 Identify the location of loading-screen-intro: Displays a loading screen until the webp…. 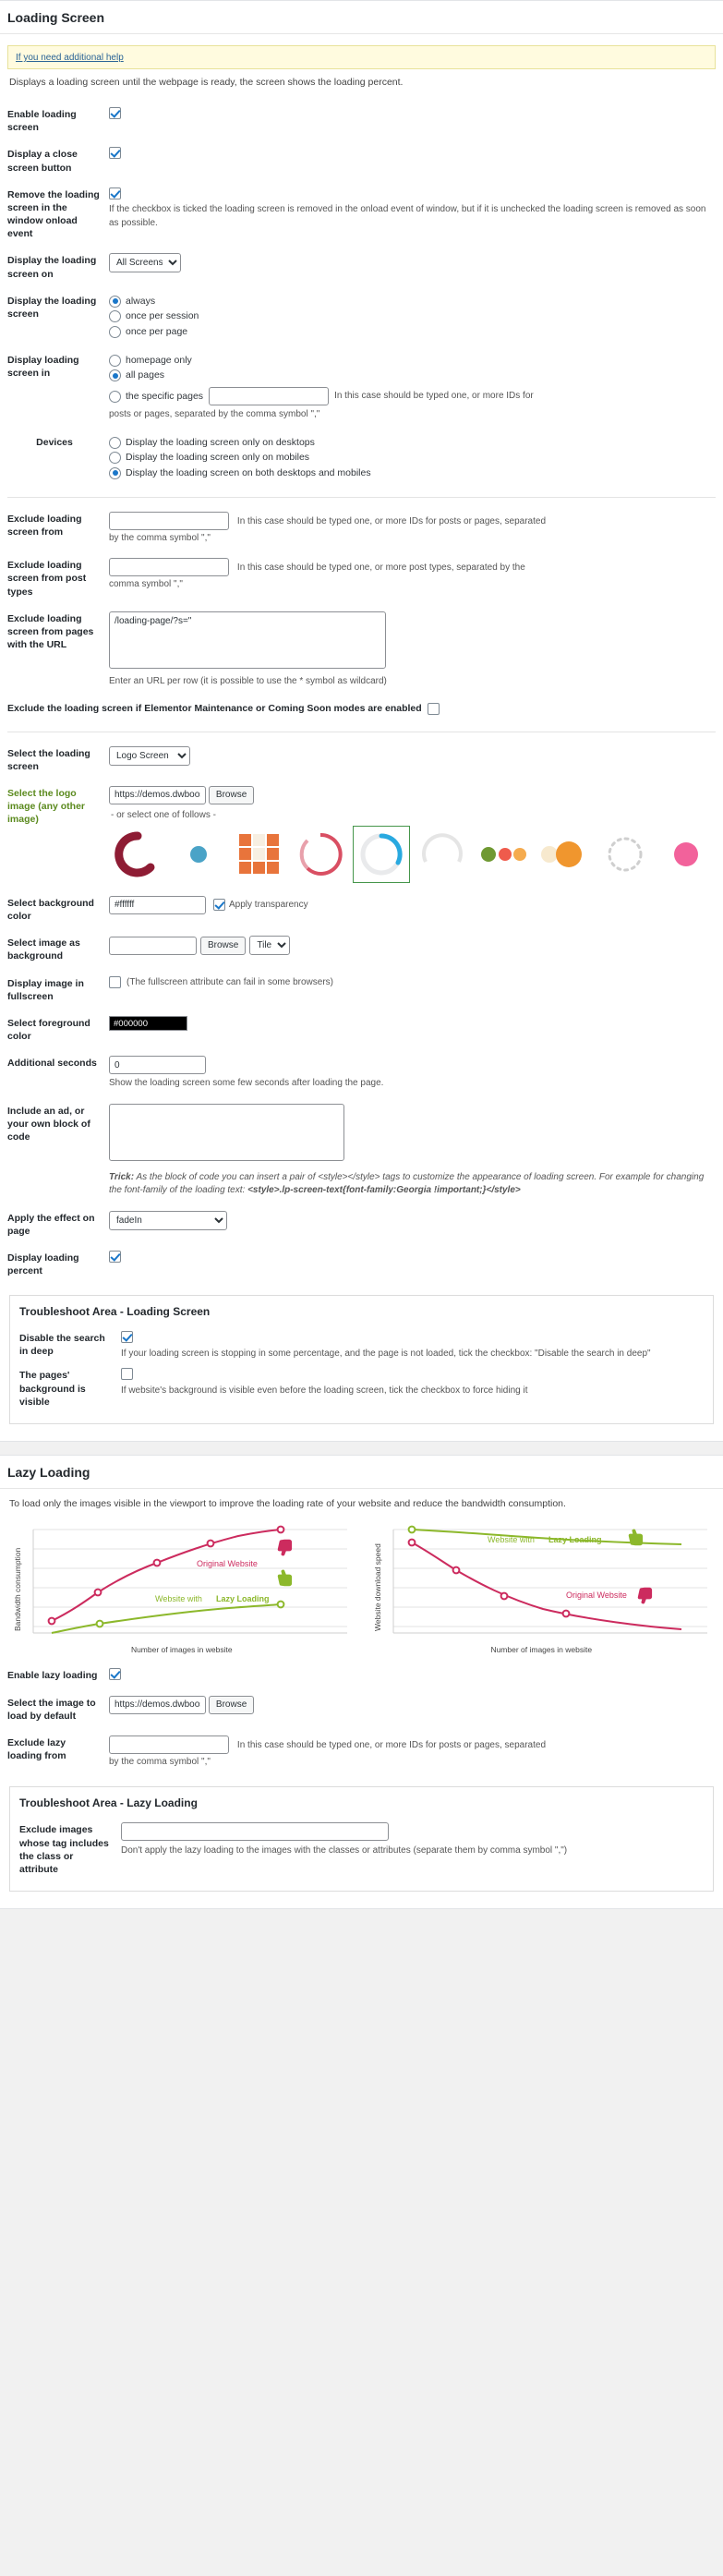
(206, 82).